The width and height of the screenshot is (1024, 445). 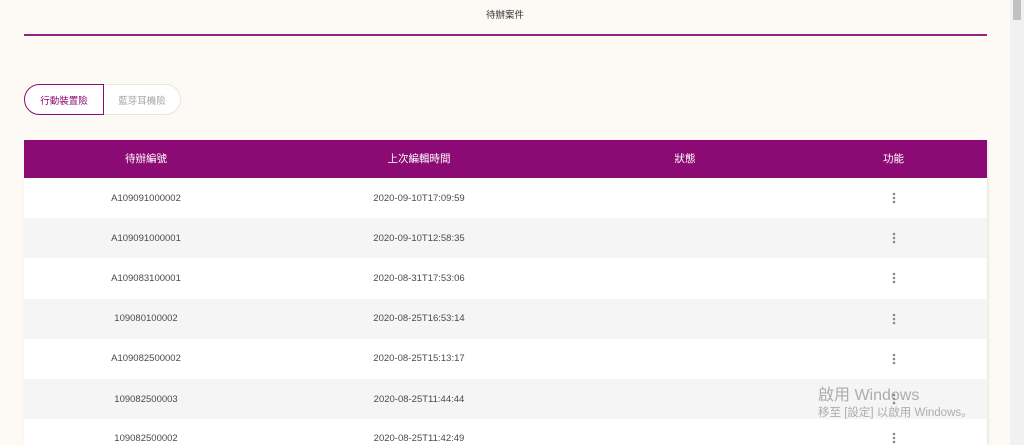 I want to click on last-edited-cell: 2020-09-10T12:58:35, so click(x=419, y=238).